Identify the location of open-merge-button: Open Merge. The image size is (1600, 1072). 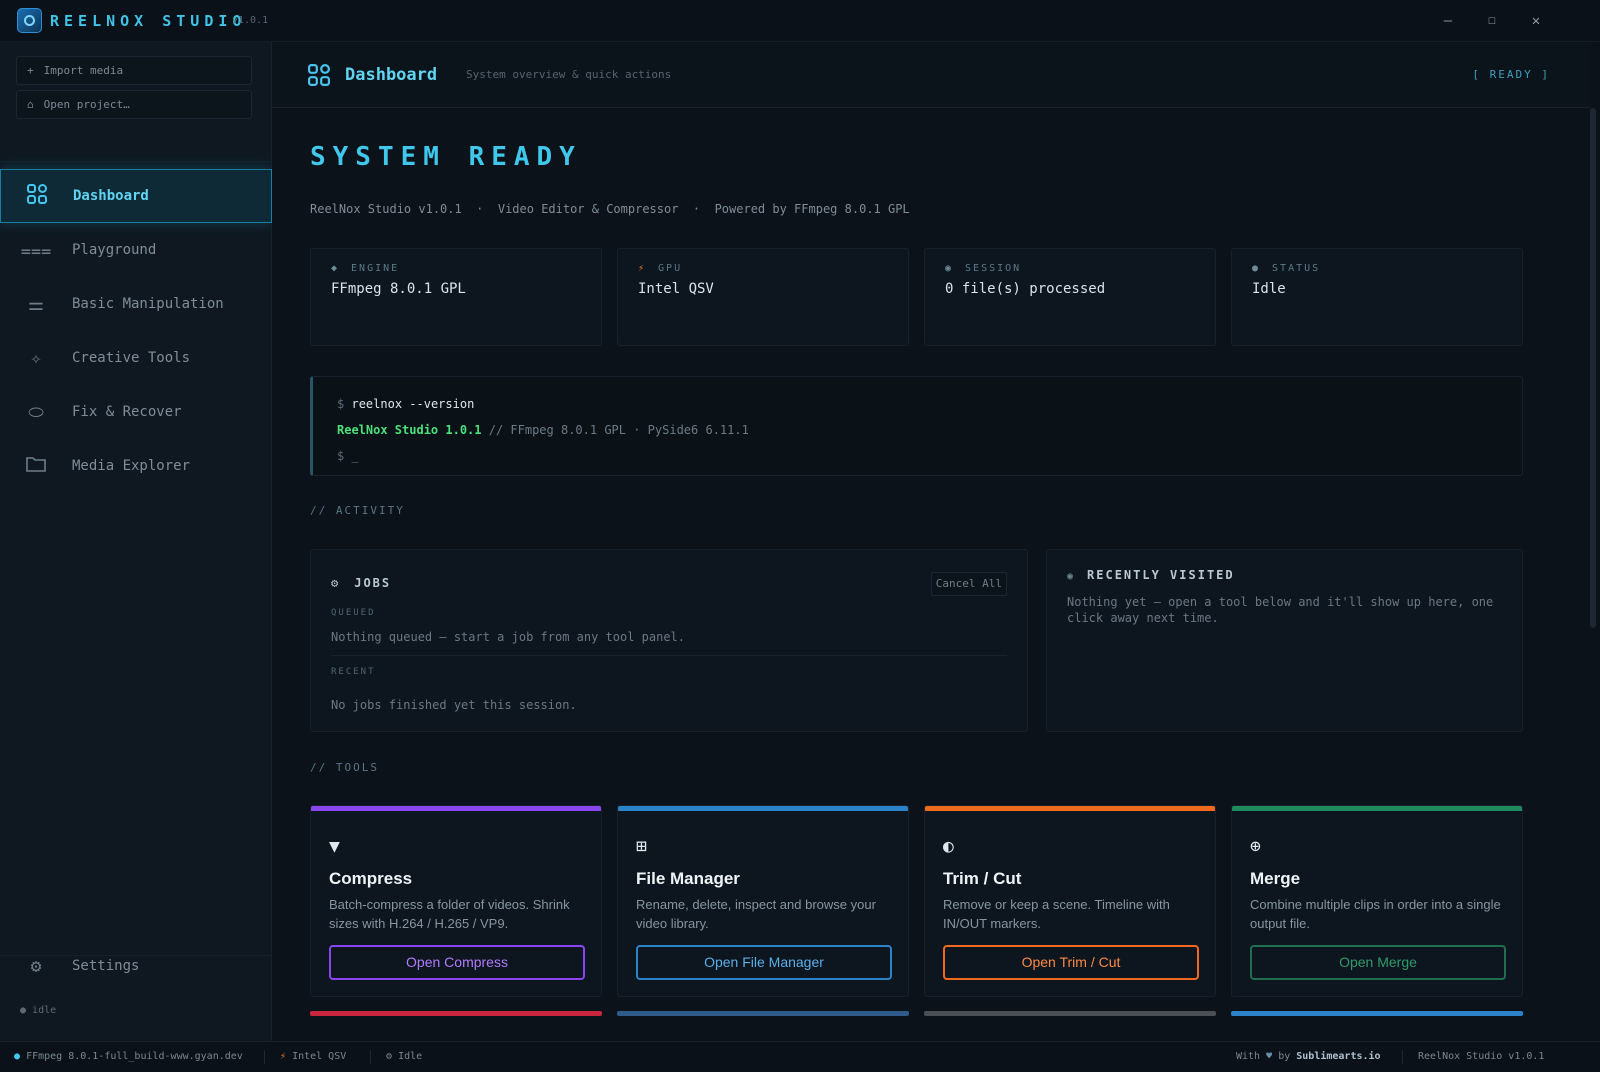
(1378, 962).